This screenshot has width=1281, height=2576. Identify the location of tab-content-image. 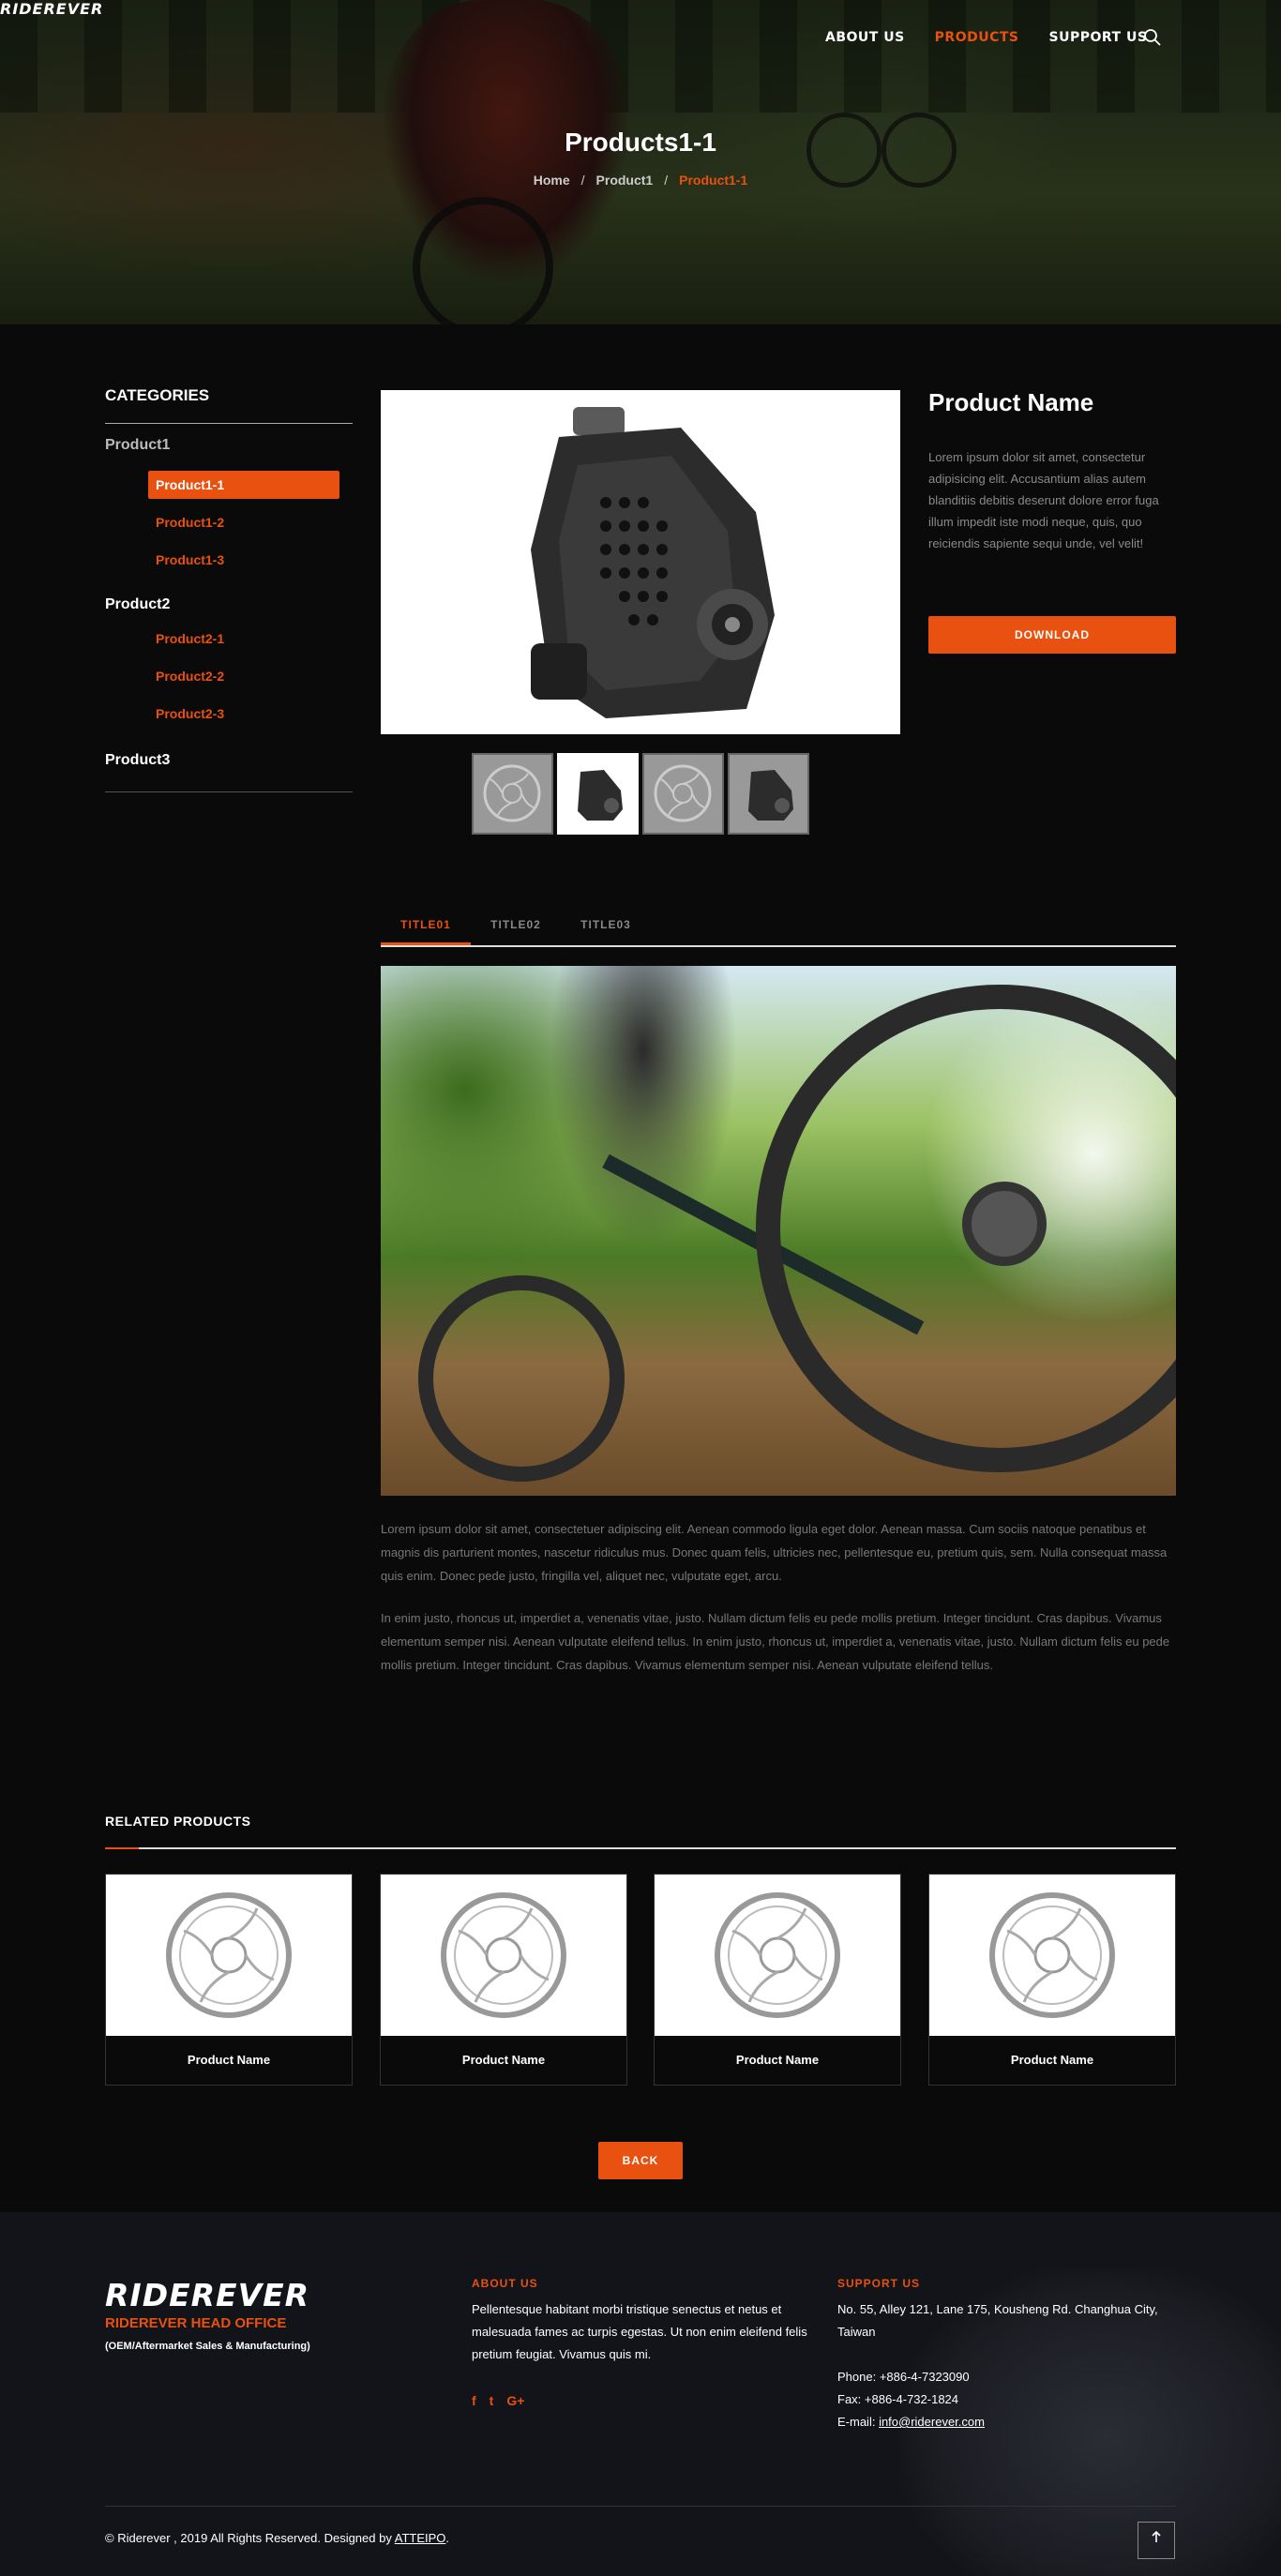
(778, 1231).